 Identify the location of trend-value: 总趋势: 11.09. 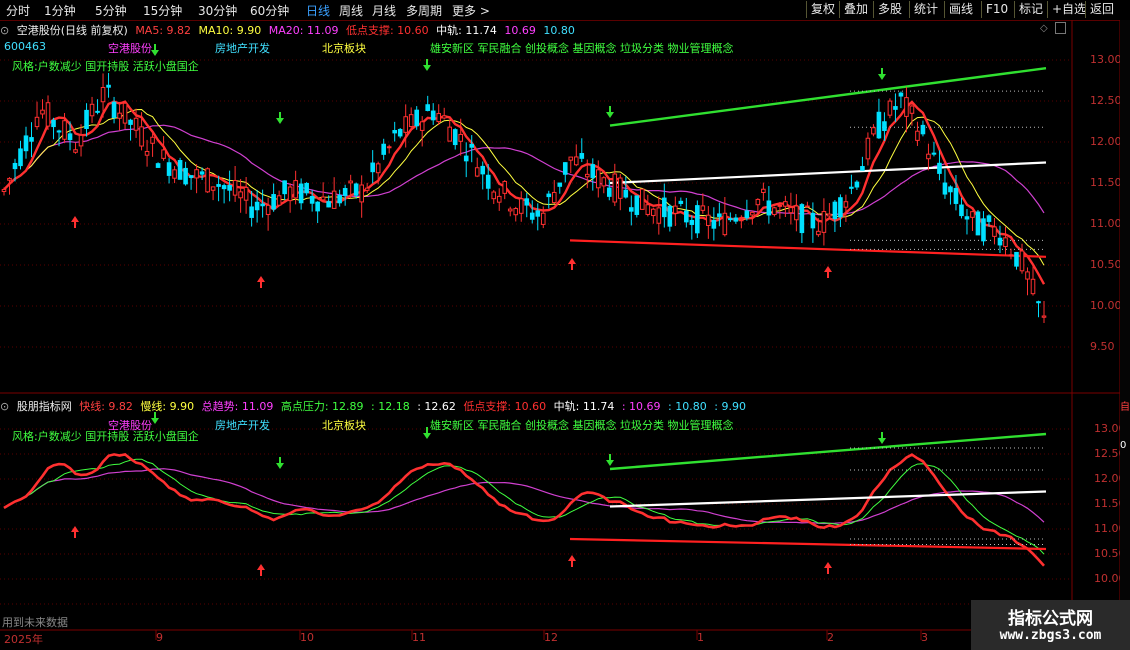
(237, 406).